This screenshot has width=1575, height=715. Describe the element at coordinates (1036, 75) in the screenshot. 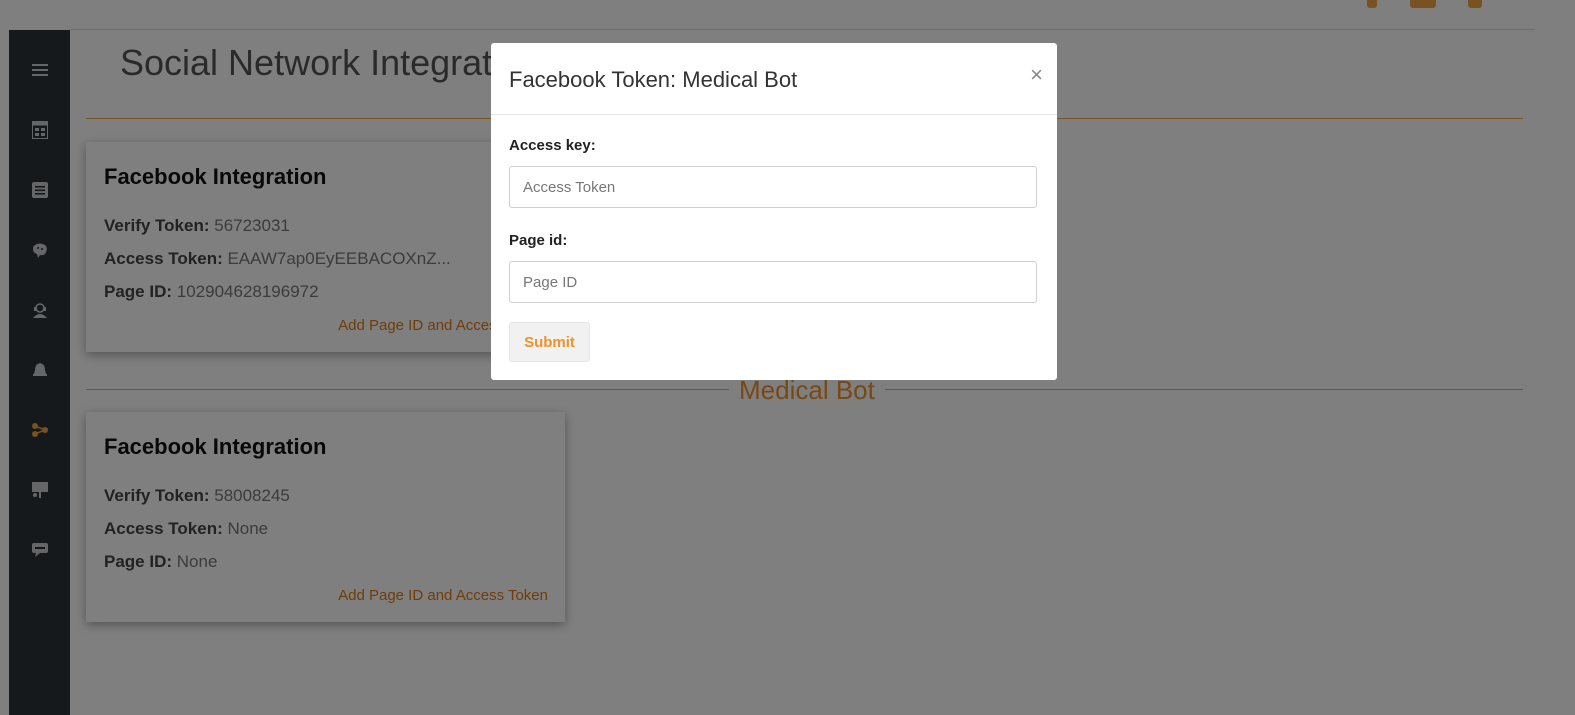

I see `close-icon: ×` at that location.